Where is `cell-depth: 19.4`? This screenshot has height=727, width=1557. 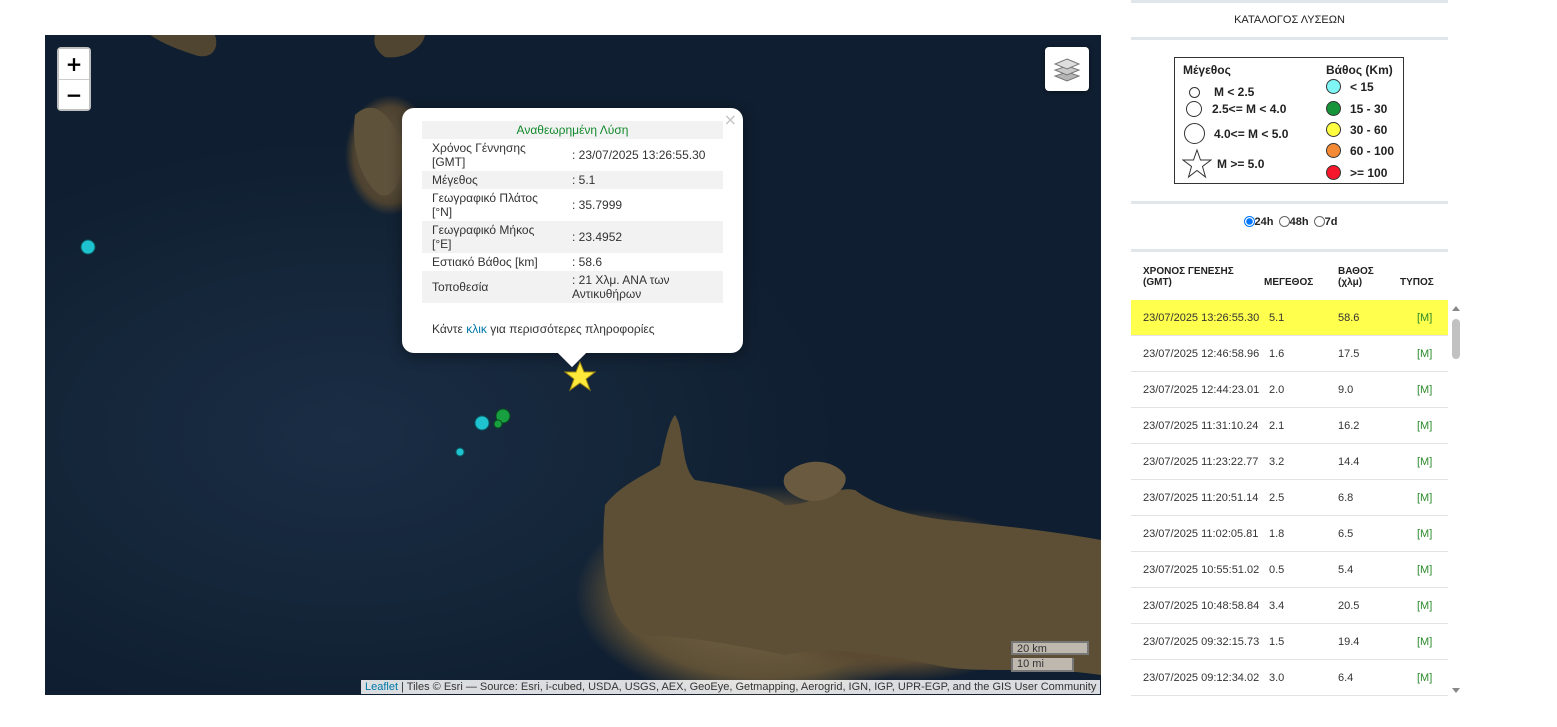
cell-depth: 19.4 is located at coordinates (1349, 642).